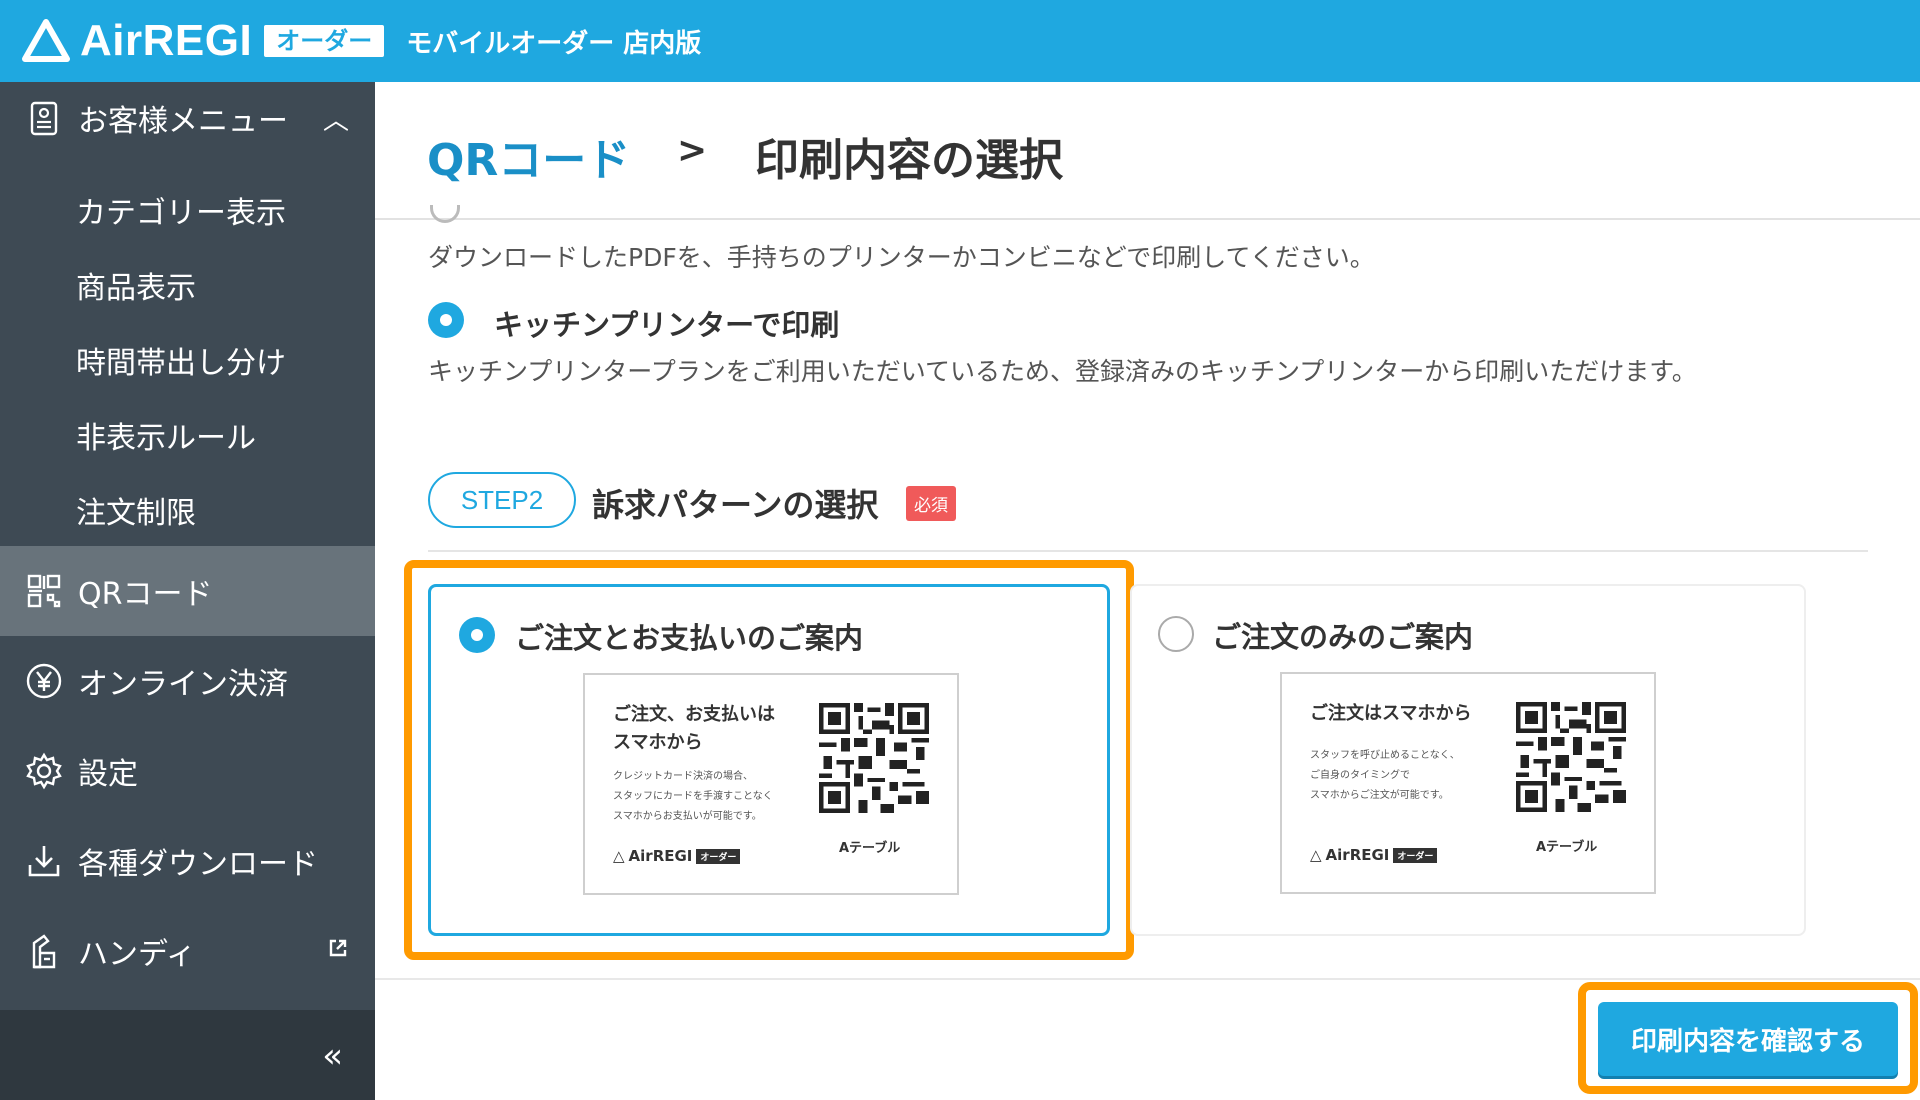  What do you see at coordinates (931, 503) in the screenshot?
I see `required-badge: 必須` at bounding box center [931, 503].